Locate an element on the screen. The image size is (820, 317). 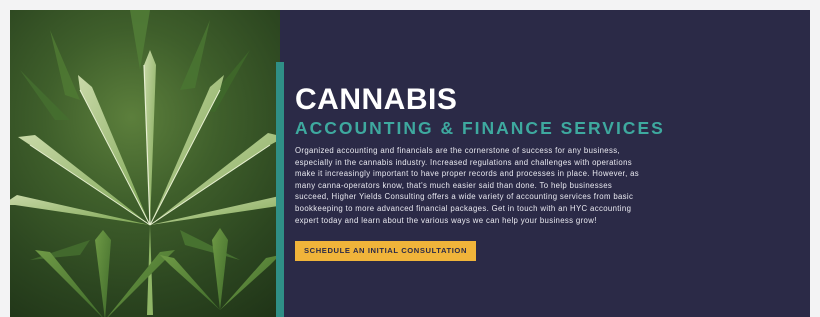
page-title: CANNABIS is located at coordinates (376, 99).